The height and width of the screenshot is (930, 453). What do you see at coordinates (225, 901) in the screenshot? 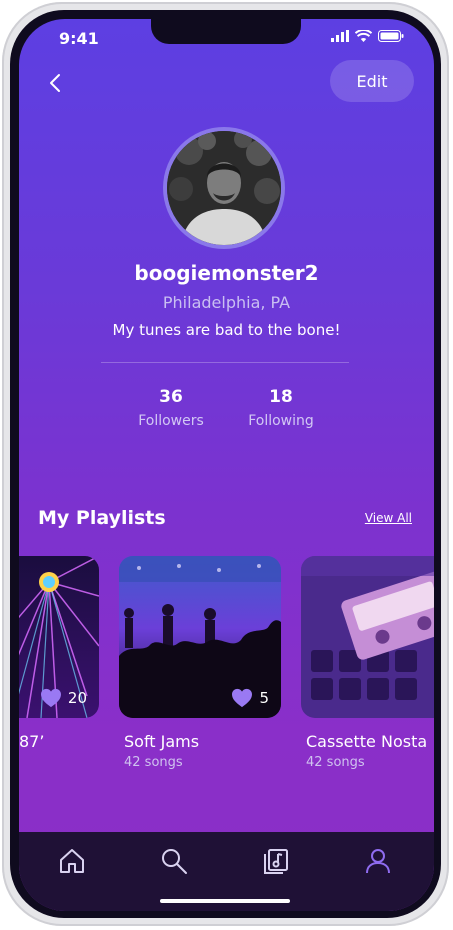
I see `home-indicator` at bounding box center [225, 901].